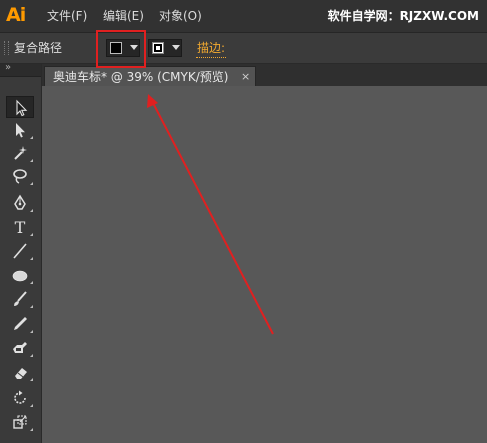 Image resolution: width=487 pixels, height=443 pixels. I want to click on annotation-highlight-box, so click(121, 49).